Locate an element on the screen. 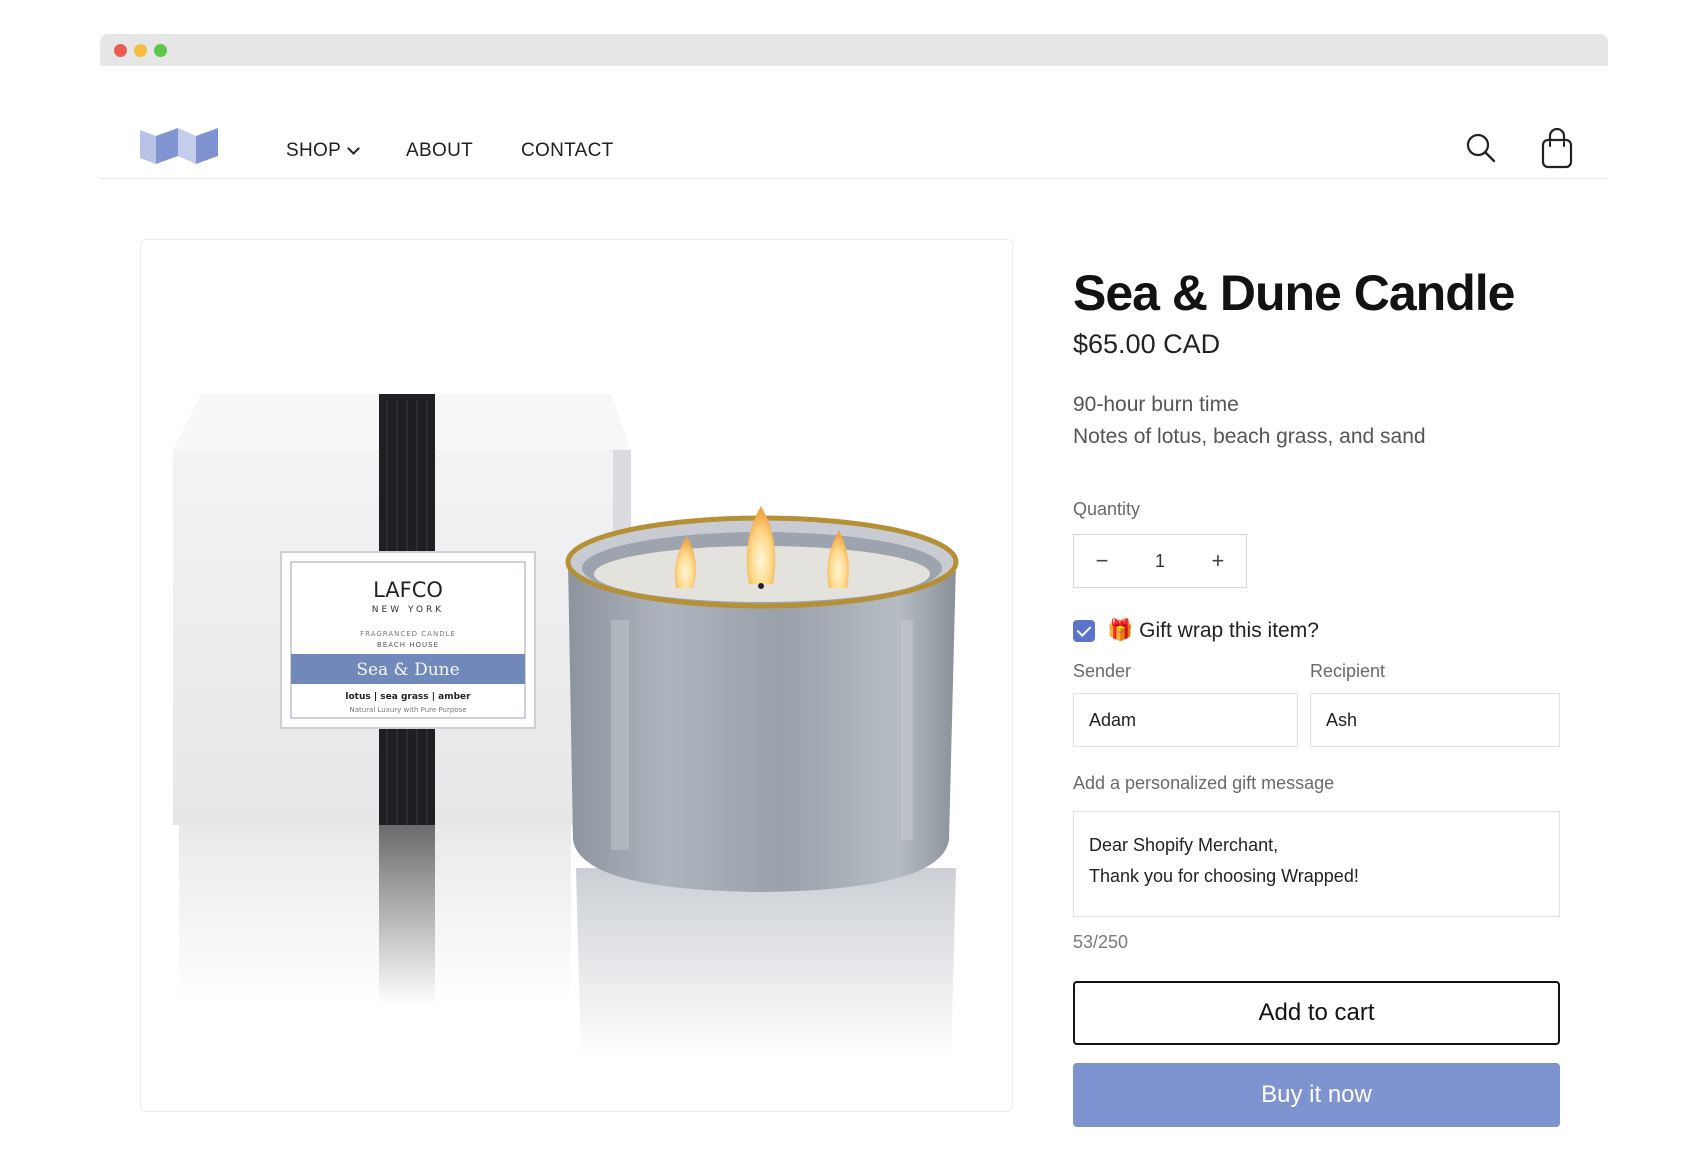 Image resolution: width=1700 pixels, height=1154 pixels. maximize-window-button is located at coordinates (160, 50).